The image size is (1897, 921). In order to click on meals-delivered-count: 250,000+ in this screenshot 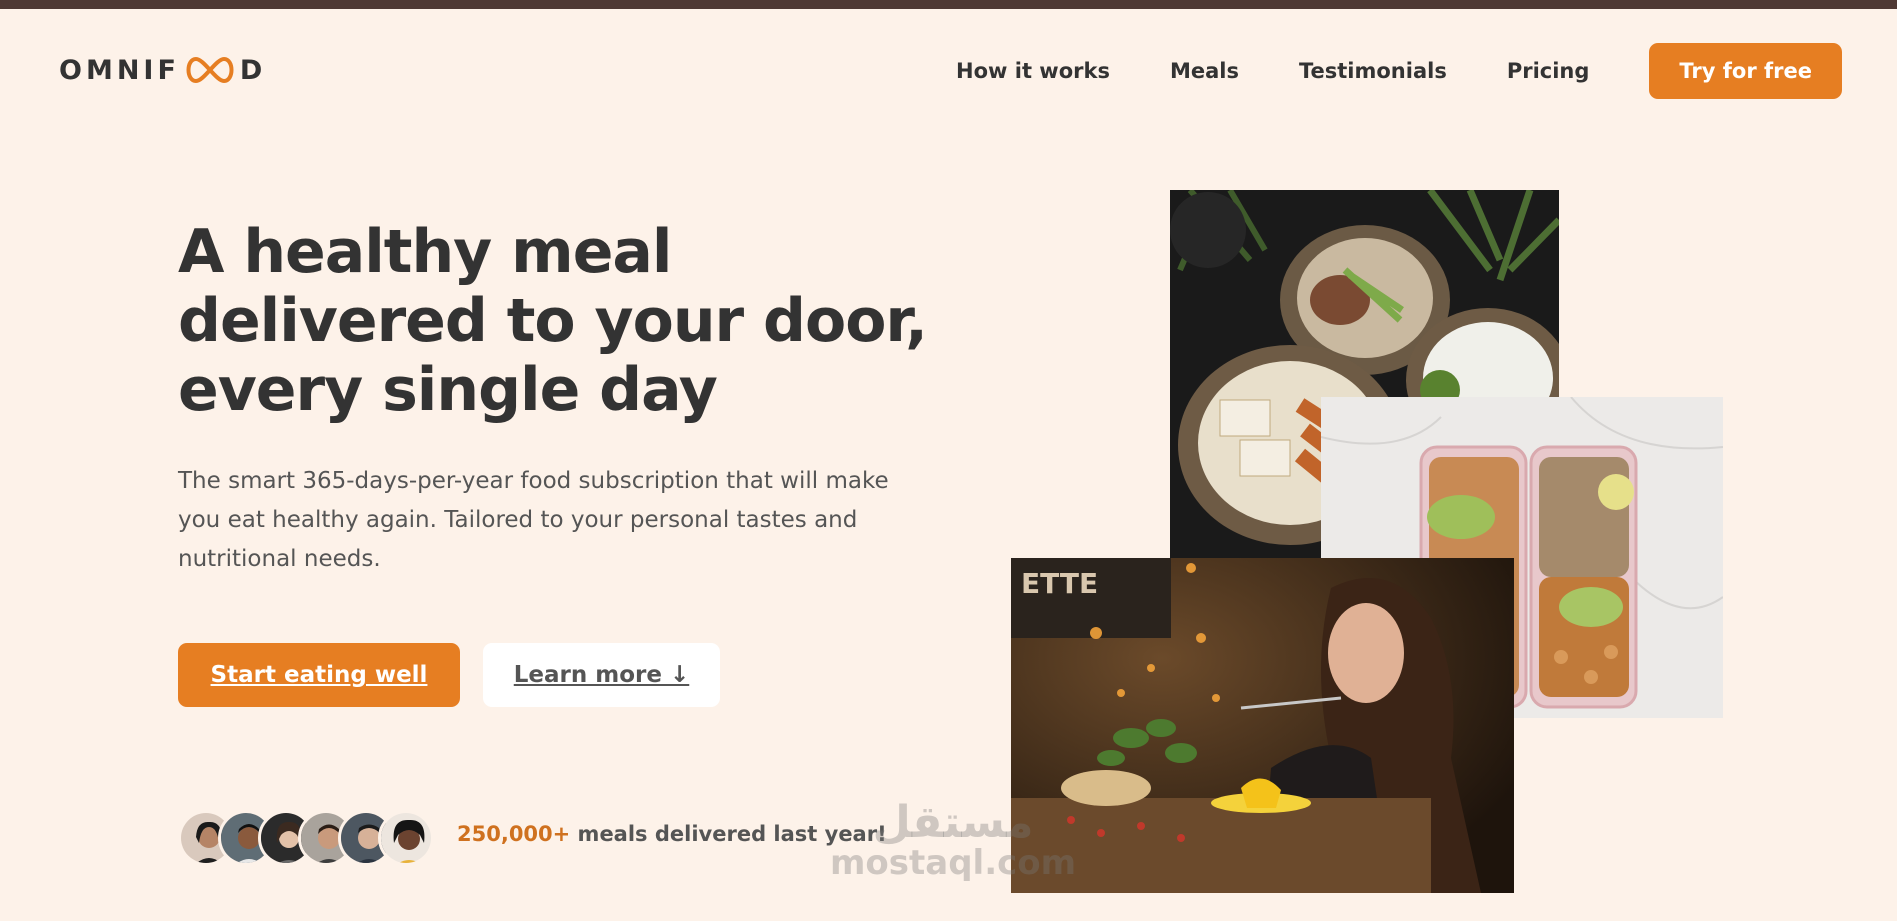, I will do `click(514, 834)`.